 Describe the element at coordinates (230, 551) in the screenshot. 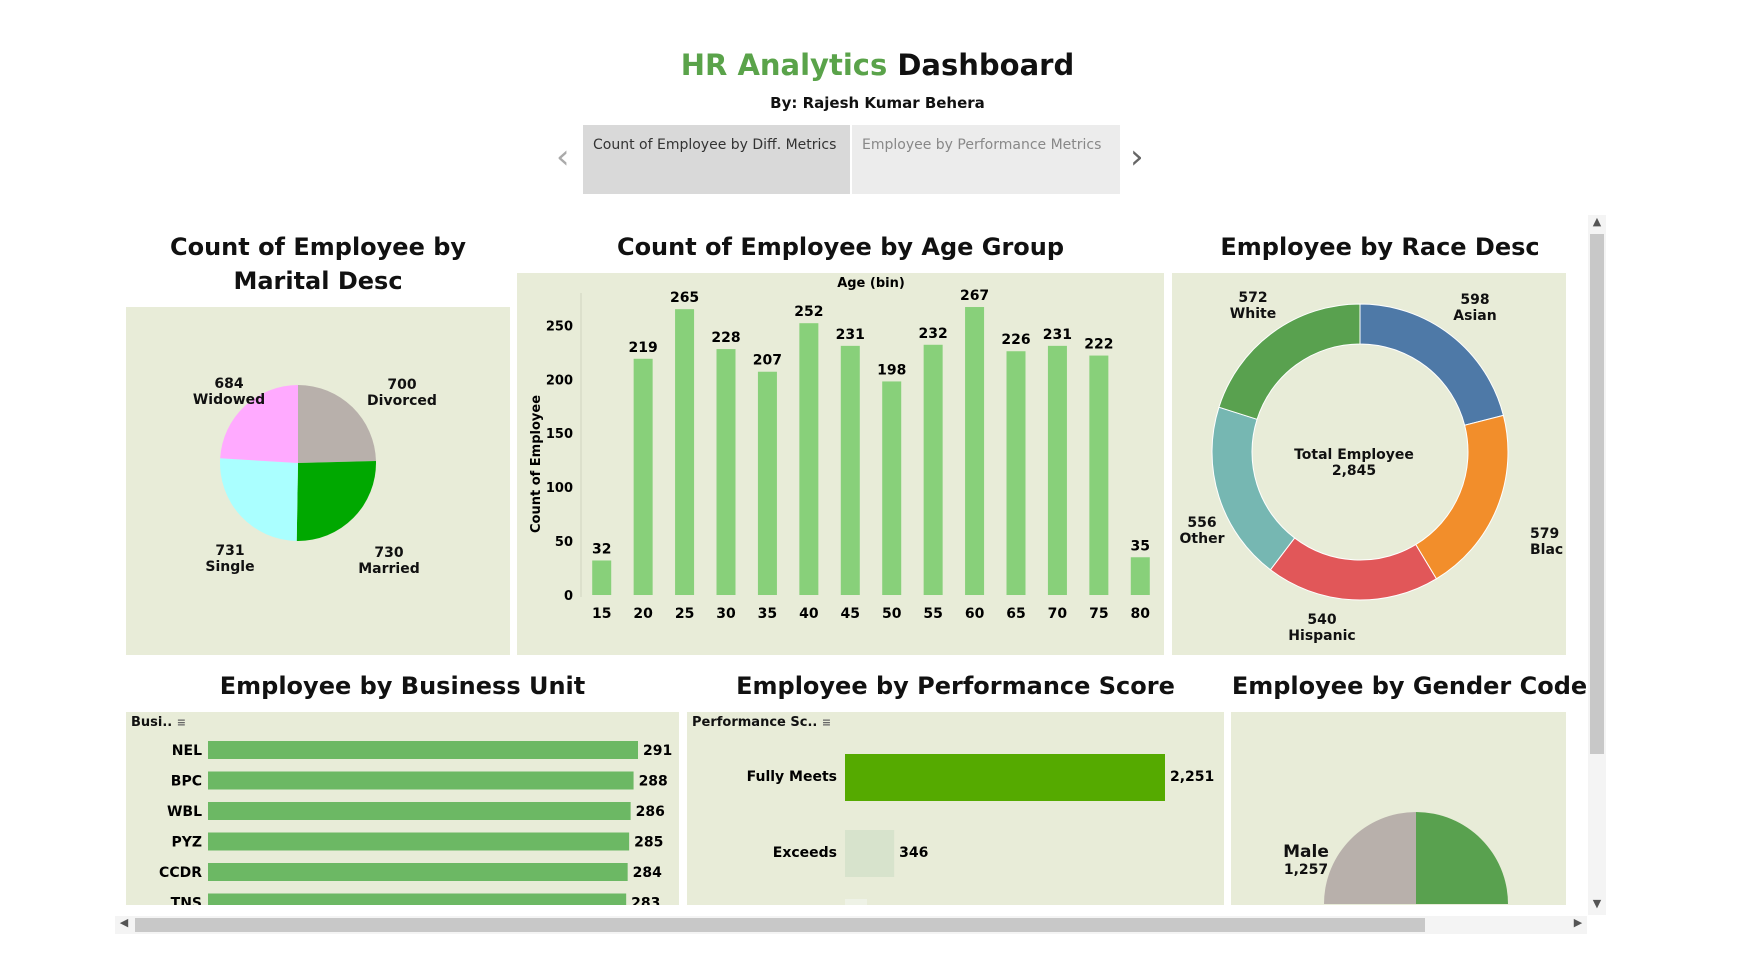

I see `marital-single-value: 731` at that location.